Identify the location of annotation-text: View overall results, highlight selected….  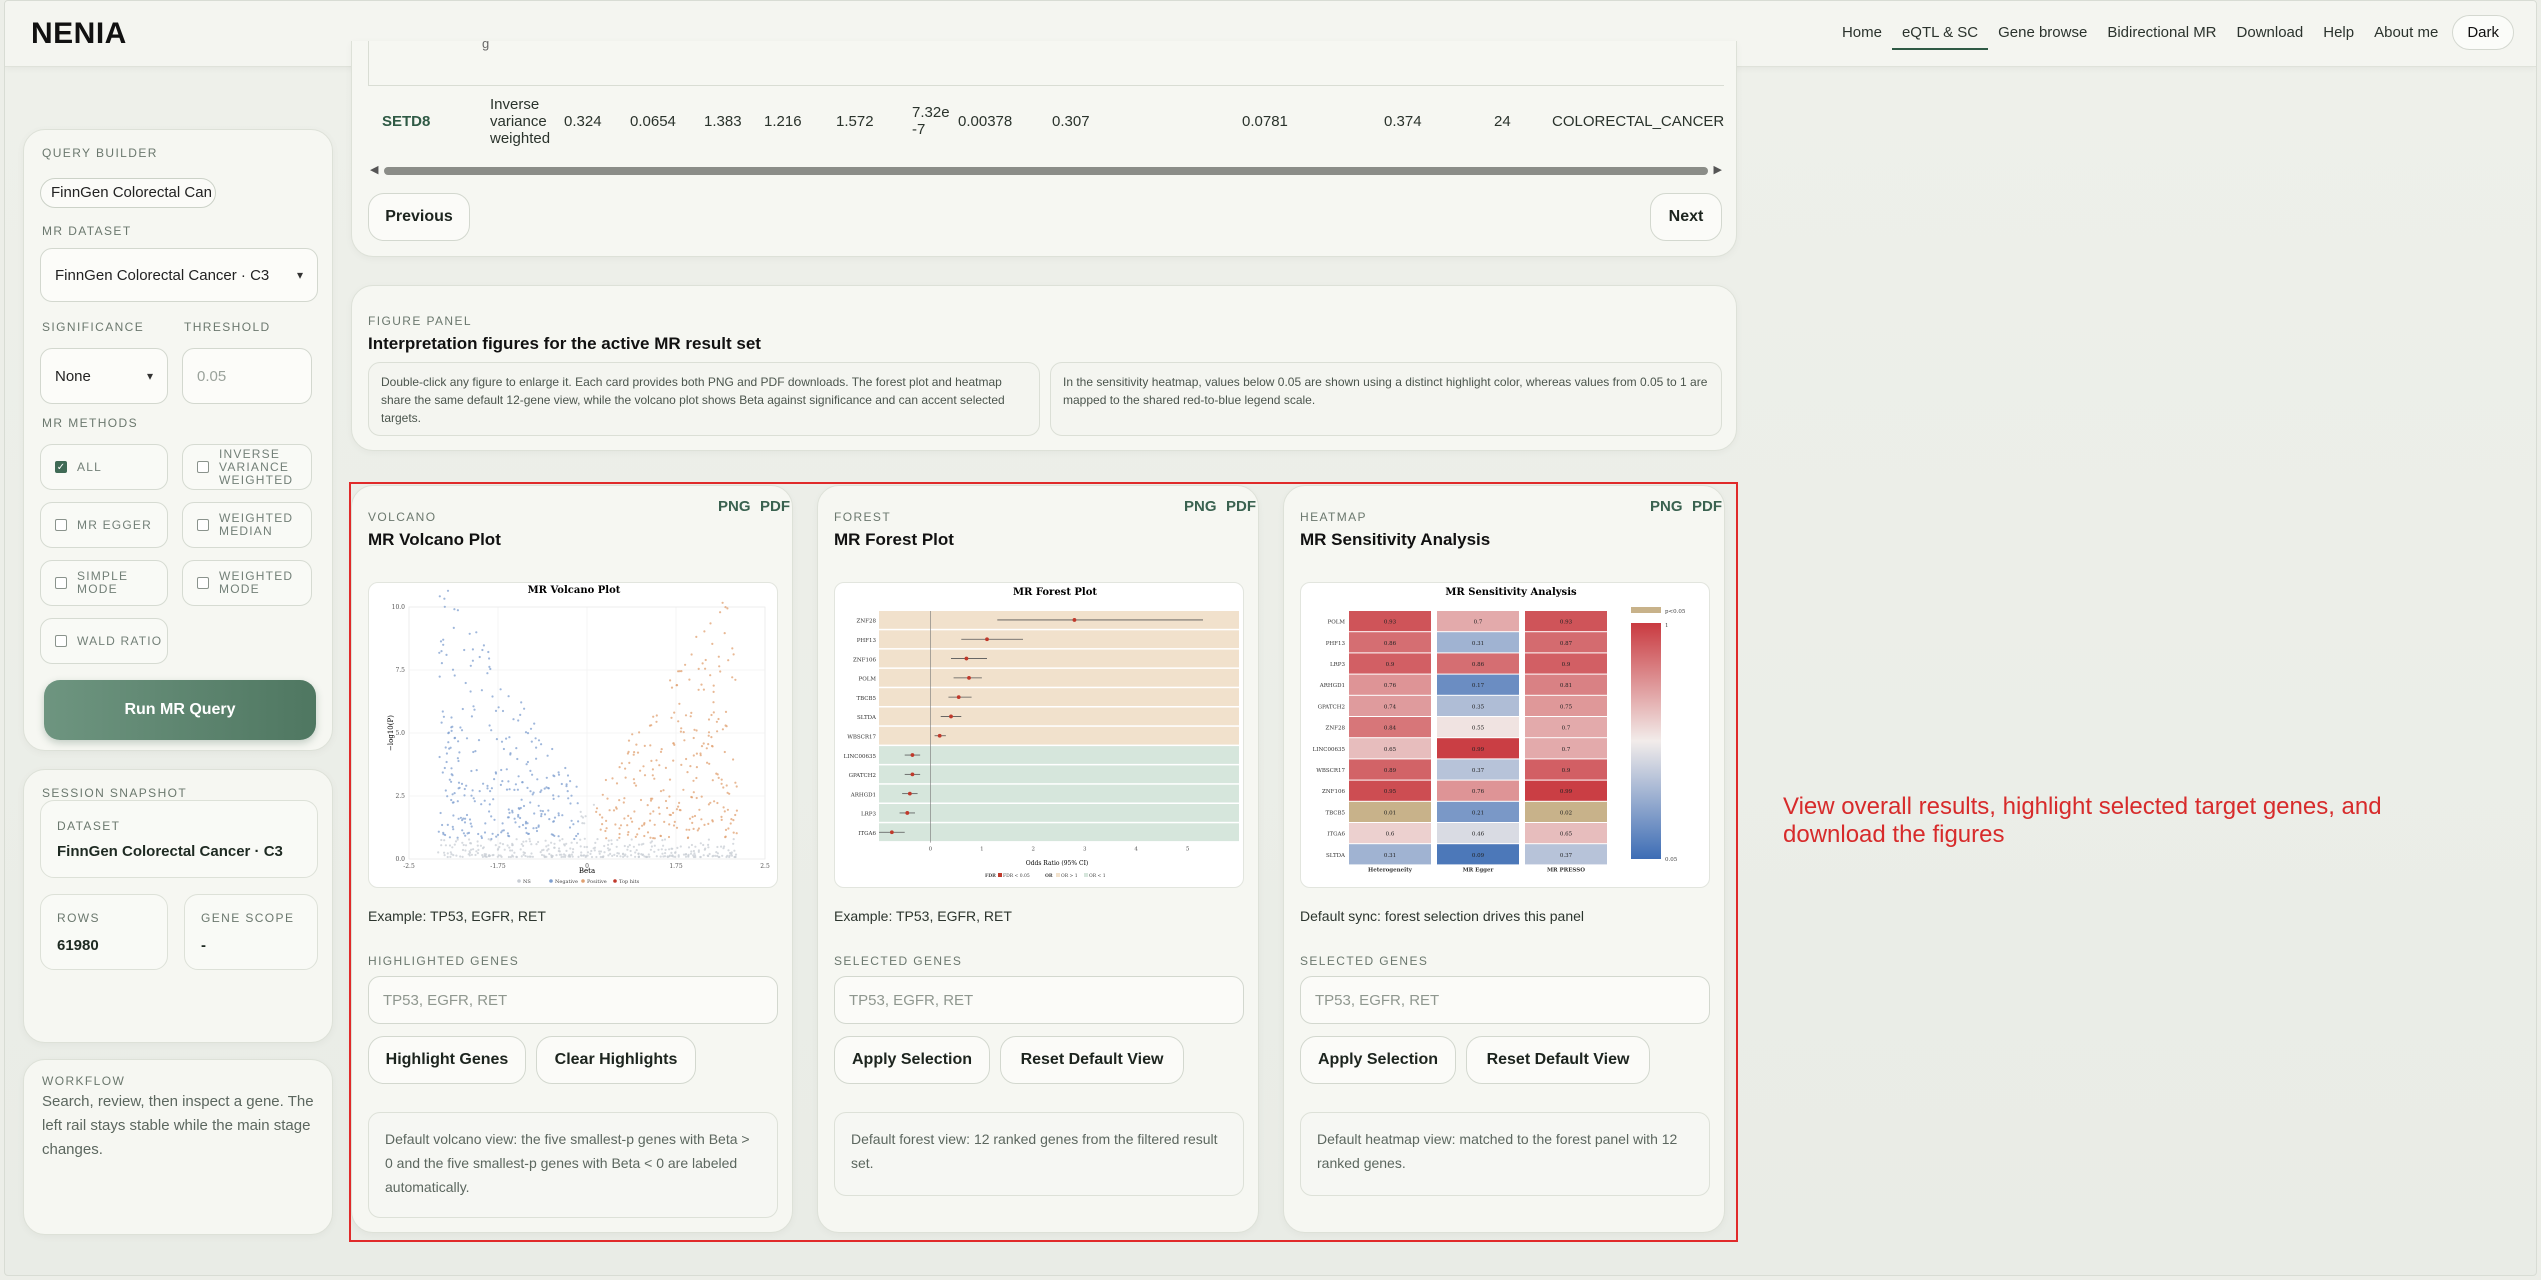
(2082, 820).